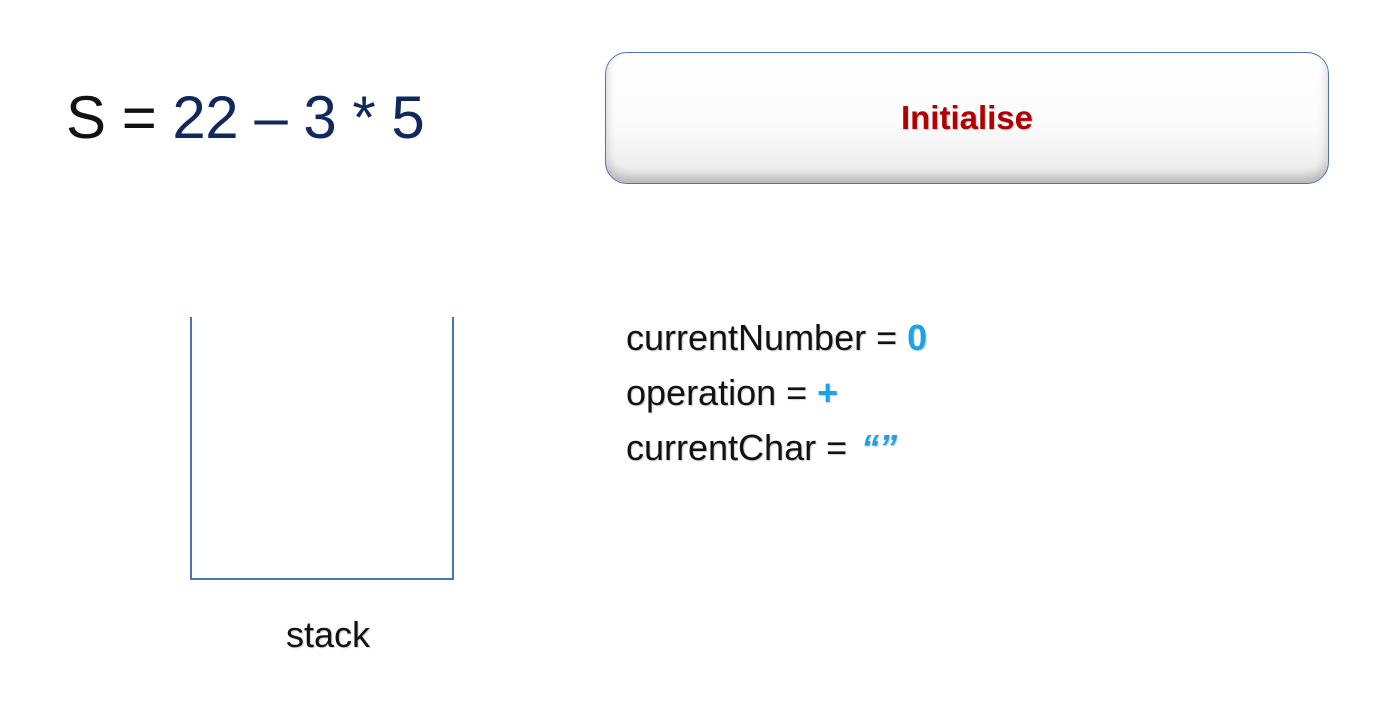 The image size is (1396, 712). What do you see at coordinates (322, 448) in the screenshot?
I see `stack-outline` at bounding box center [322, 448].